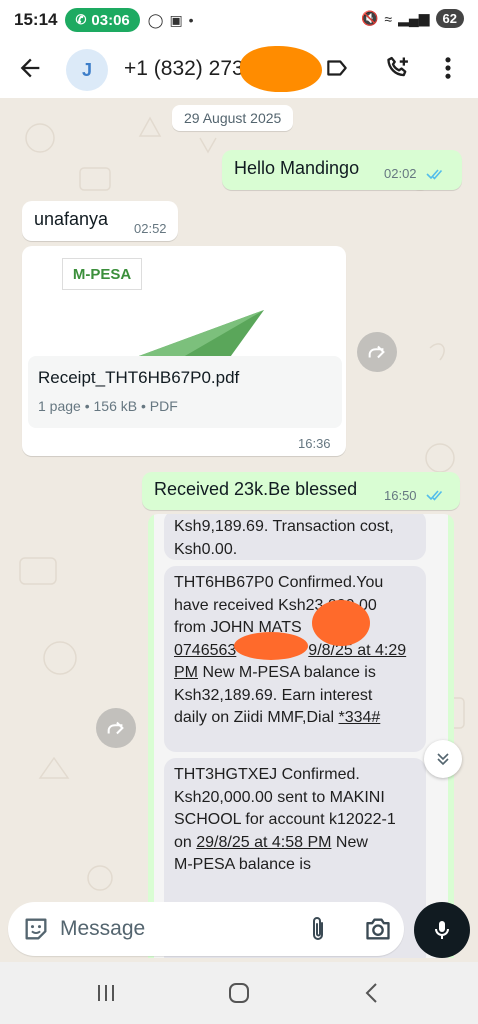 The image size is (478, 1024). I want to click on document-meta: 1 page • 156 kB • PDF, so click(108, 406).